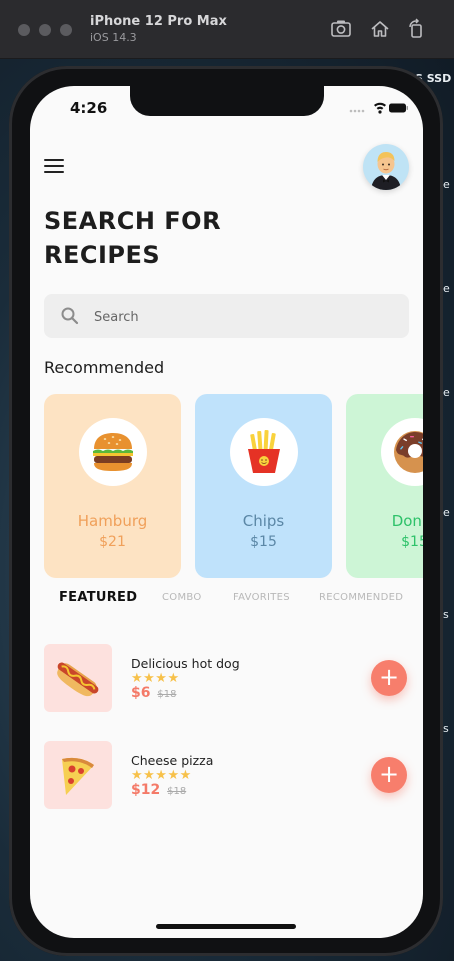  What do you see at coordinates (133, 238) in the screenshot?
I see `page-title: SEARCH FOR RECIPES` at bounding box center [133, 238].